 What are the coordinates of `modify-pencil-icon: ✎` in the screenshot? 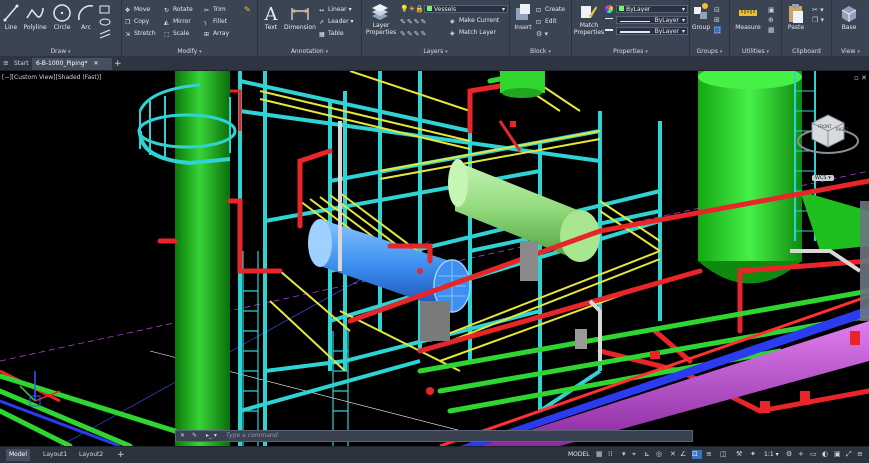 It's located at (247, 9).